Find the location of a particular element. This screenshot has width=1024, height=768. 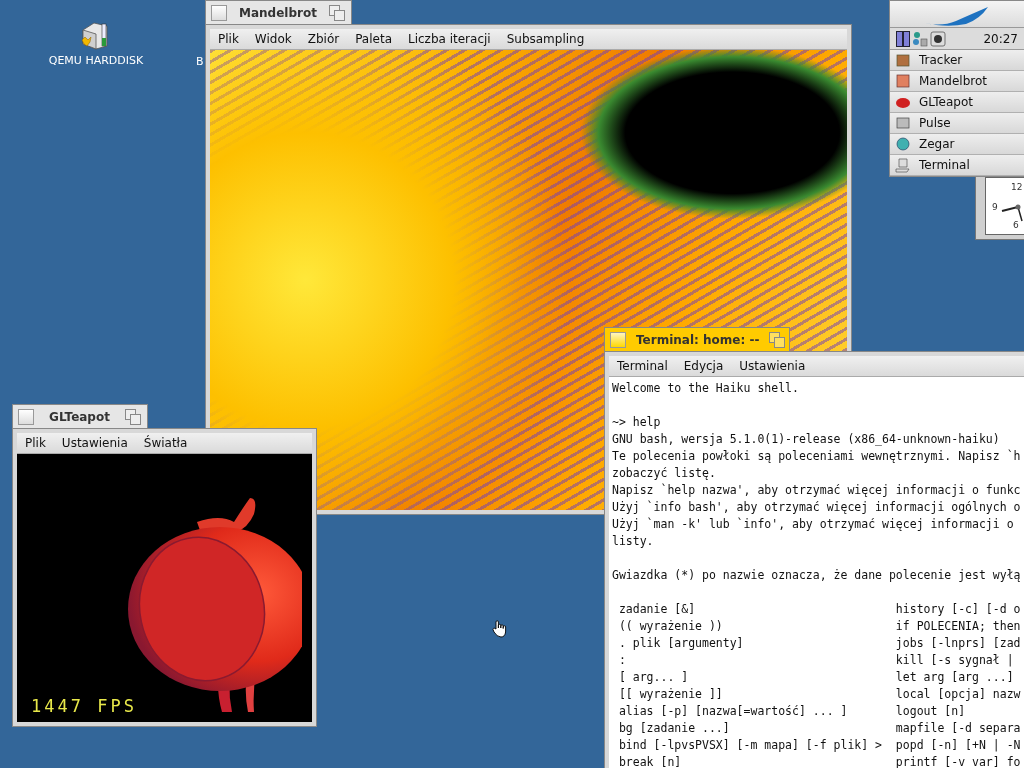

terminal-line: alias [-p] [nazwa[=wartość] ... ] is located at coordinates (733, 711).